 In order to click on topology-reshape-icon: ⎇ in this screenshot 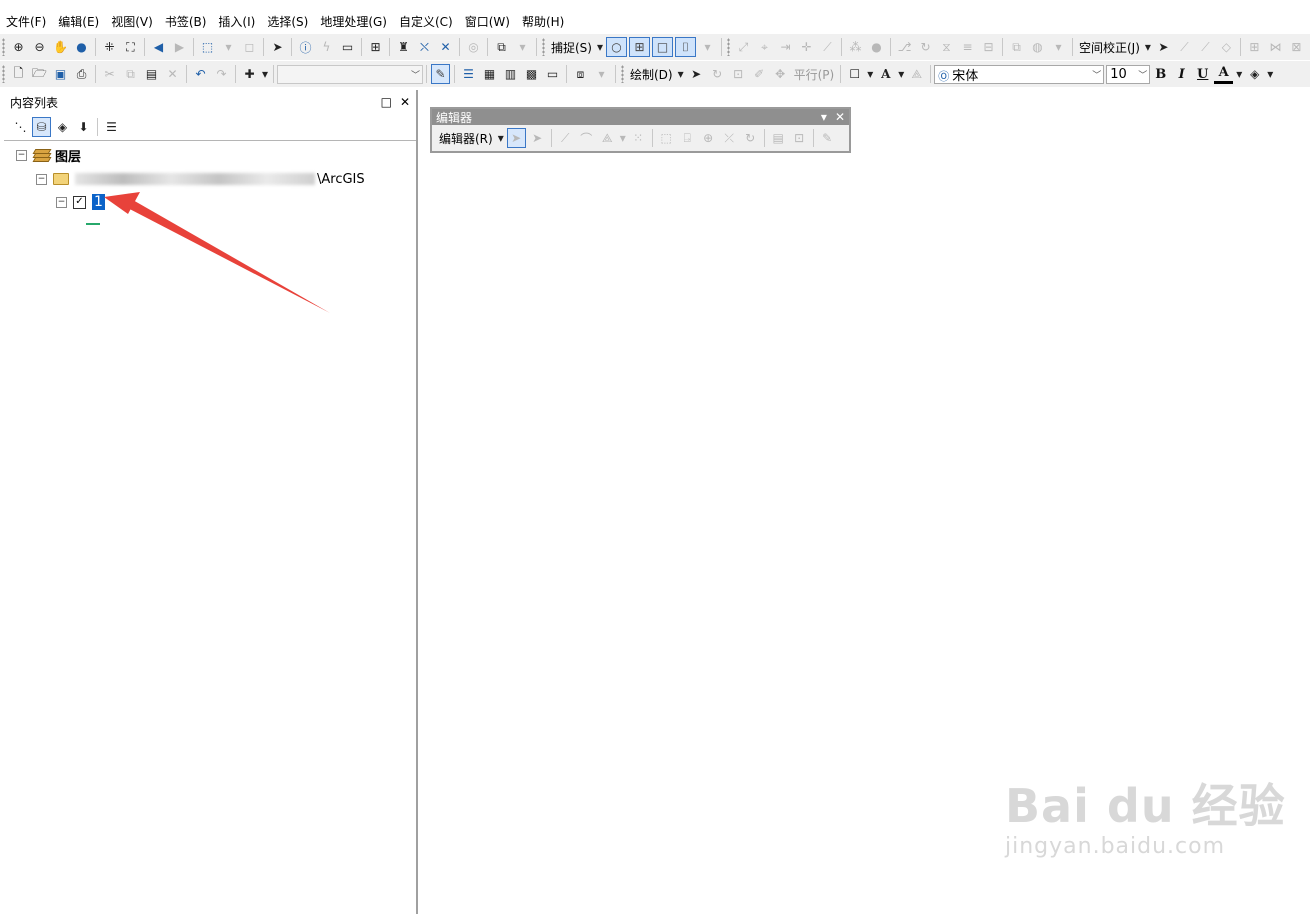, I will do `click(904, 47)`.